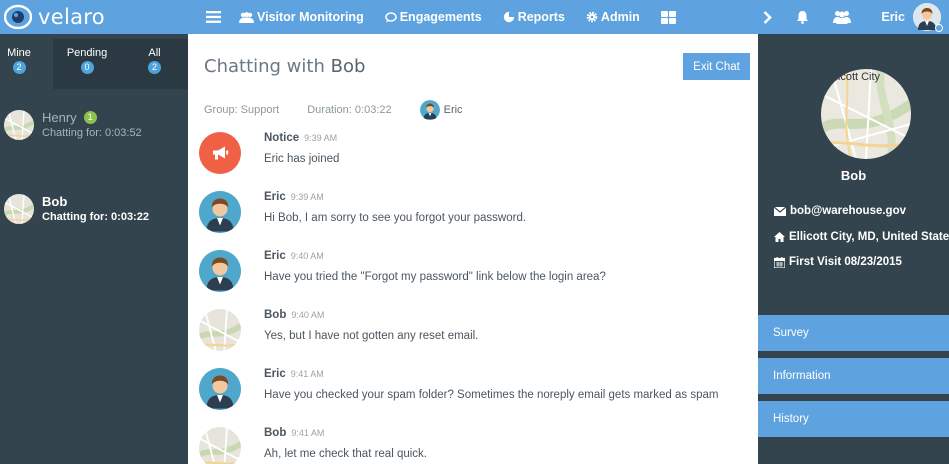  I want to click on tab-pending: Pending 0, so click(87, 64).